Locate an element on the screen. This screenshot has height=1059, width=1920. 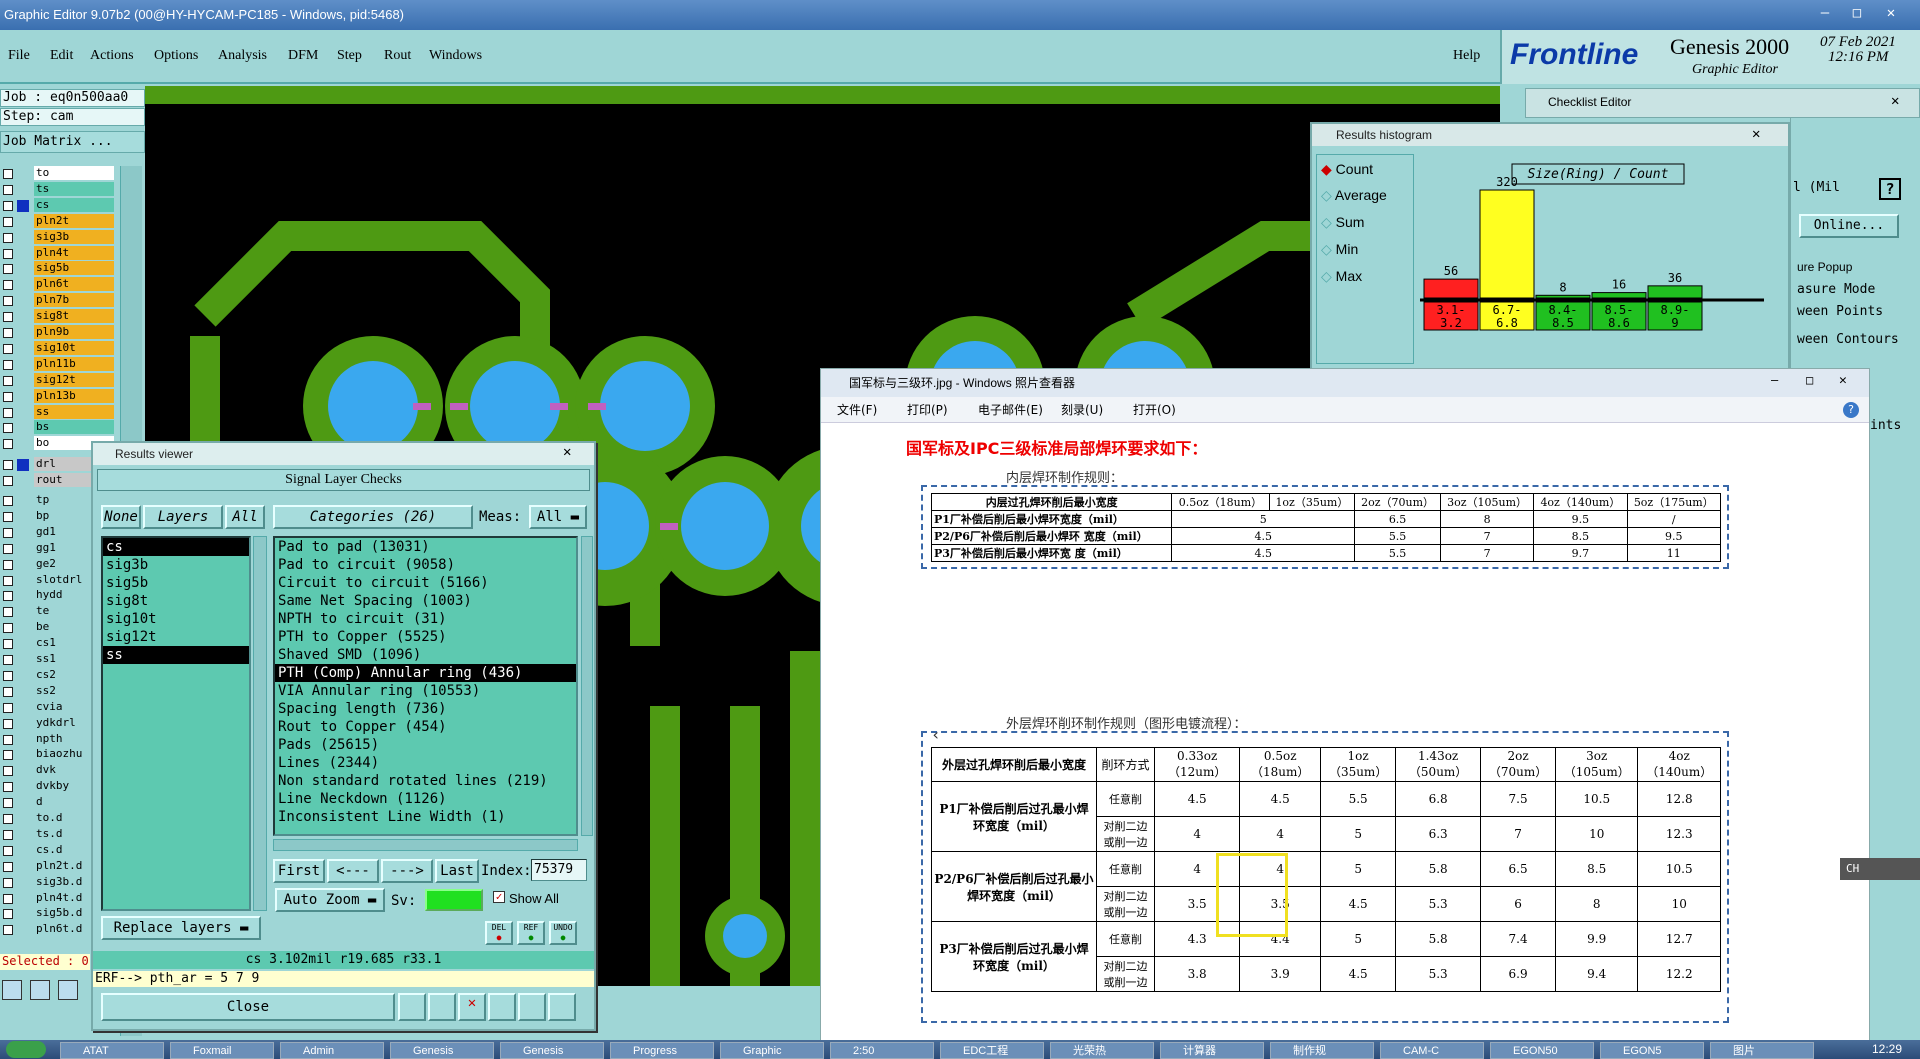
layer-result-item: cs is located at coordinates (176, 547).